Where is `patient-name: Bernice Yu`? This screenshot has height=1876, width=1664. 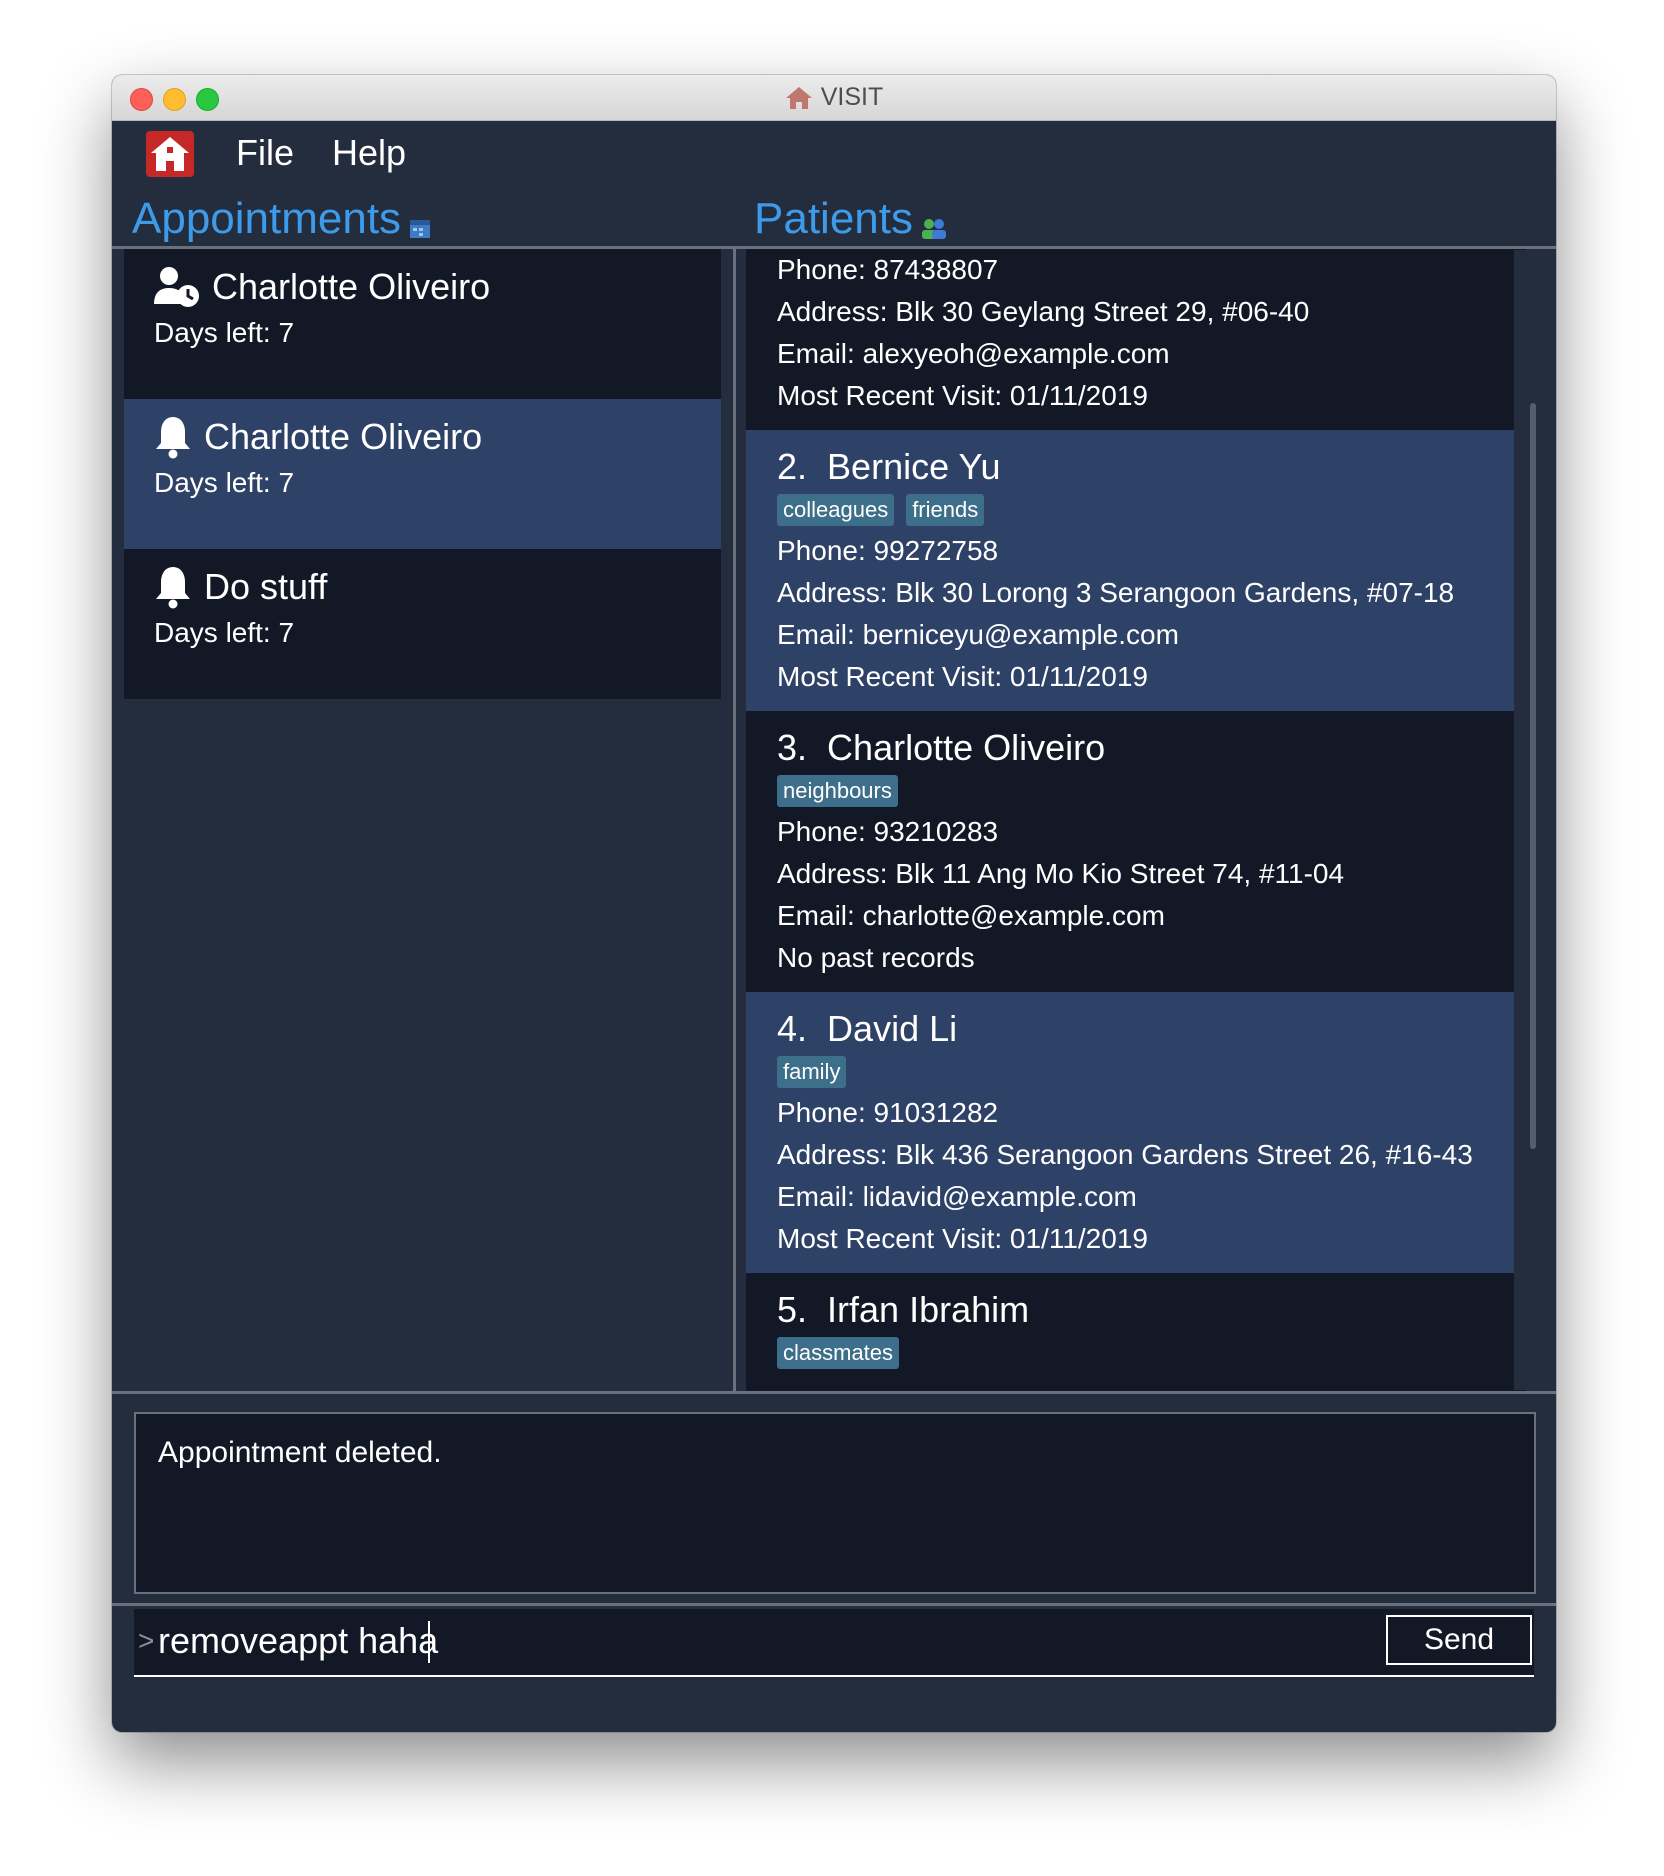
patient-name: Bernice Yu is located at coordinates (914, 466).